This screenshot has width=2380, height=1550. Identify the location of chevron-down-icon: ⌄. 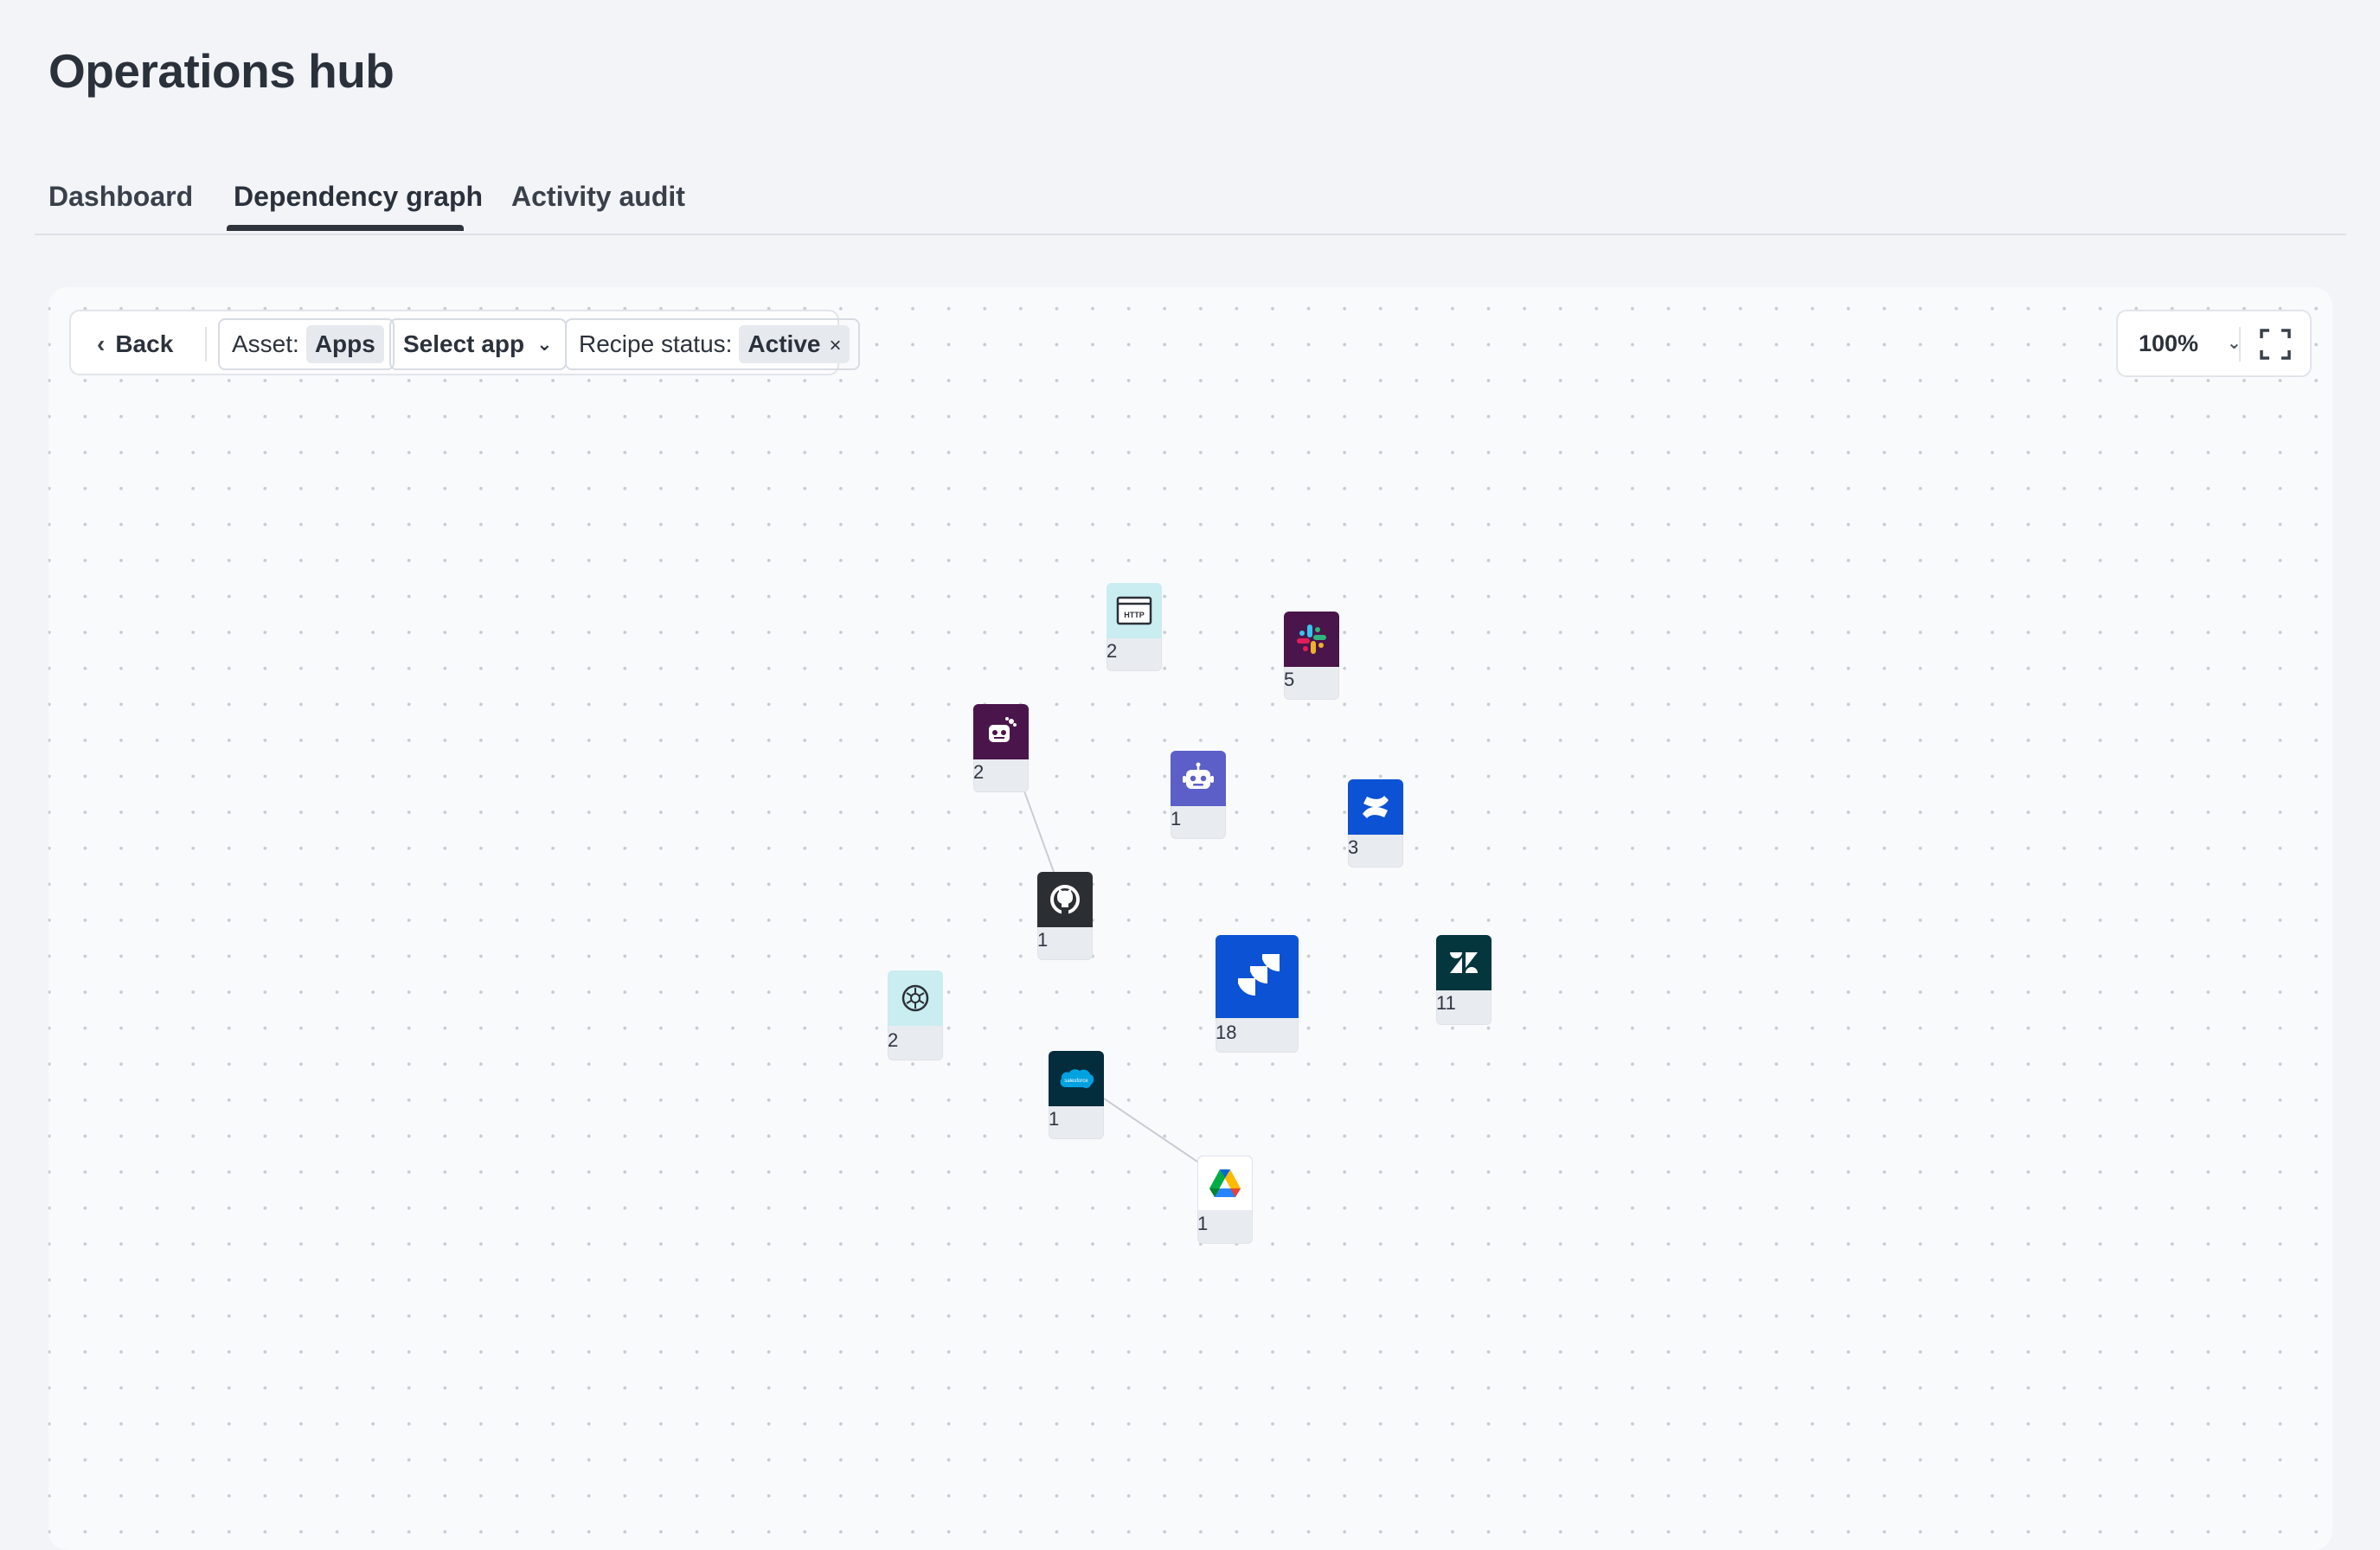
(544, 344).